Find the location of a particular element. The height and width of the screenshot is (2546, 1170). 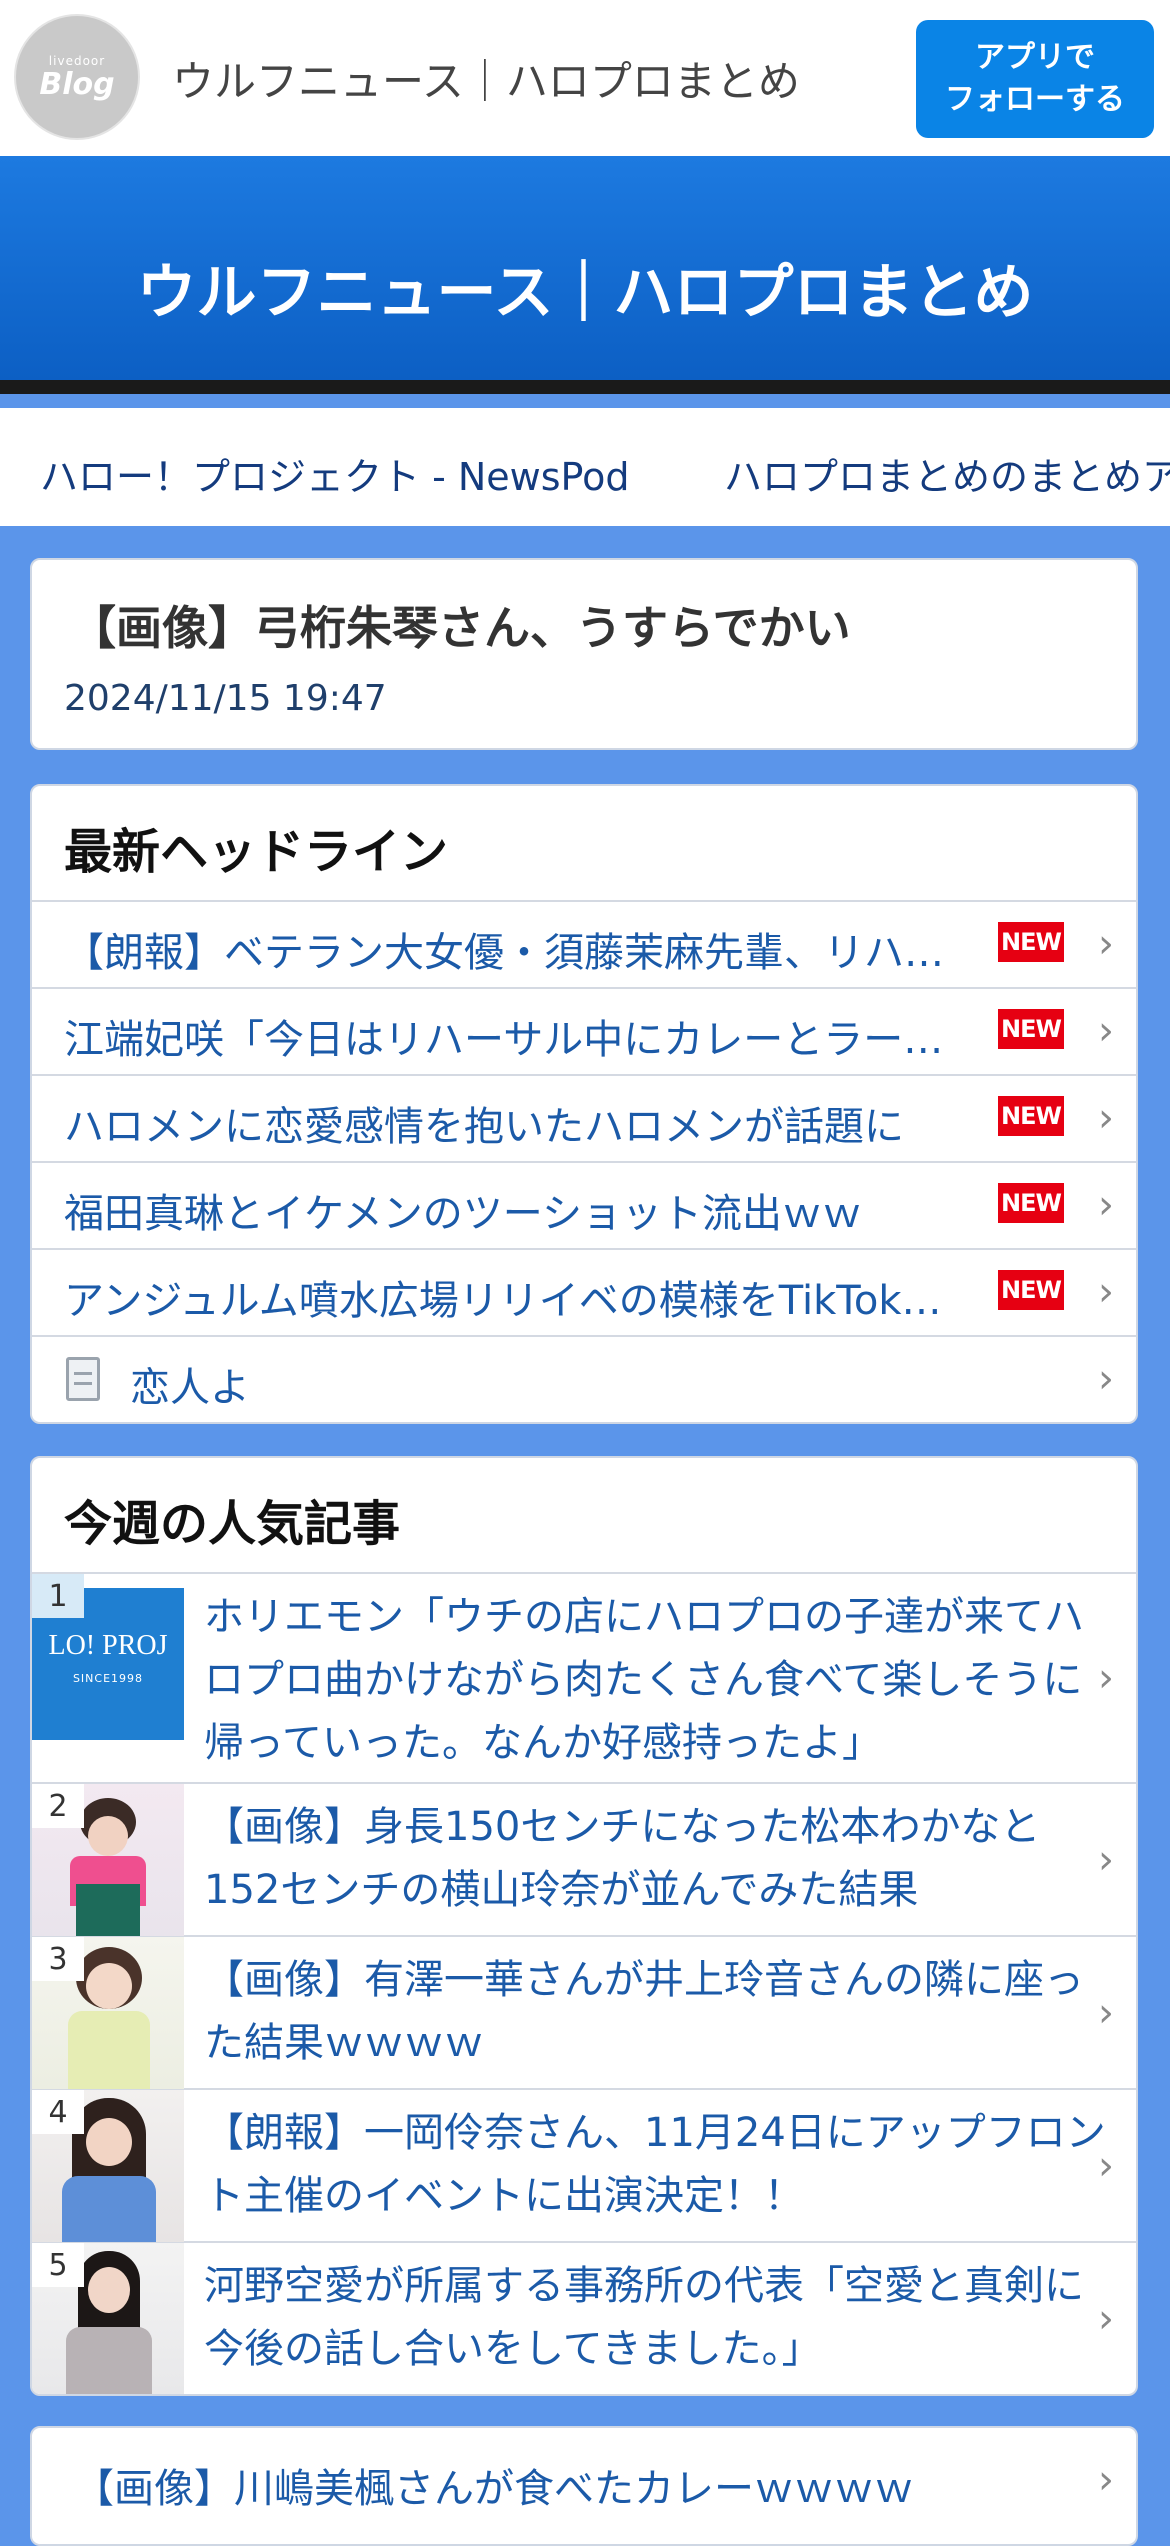

headline-item: 江端妃咲「今日はリハーサル中にカレーとラー… NEW › is located at coordinates (584, 1032).